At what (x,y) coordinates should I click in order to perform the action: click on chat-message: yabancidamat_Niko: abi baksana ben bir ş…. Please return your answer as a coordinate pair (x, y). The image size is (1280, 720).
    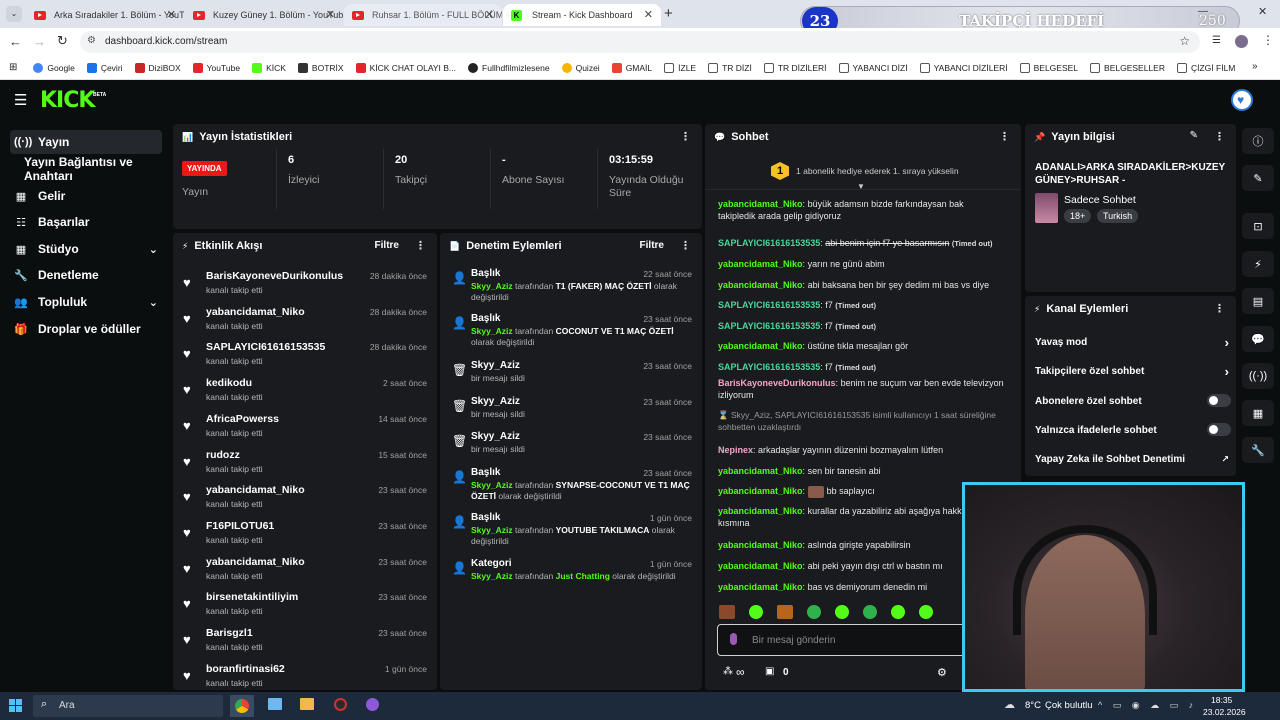
    Looking at the image, I should click on (868, 285).